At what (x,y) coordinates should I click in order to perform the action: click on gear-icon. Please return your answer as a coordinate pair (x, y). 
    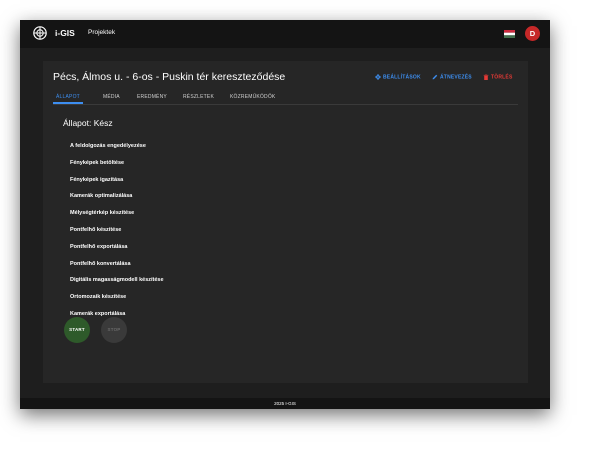
    Looking at the image, I should click on (378, 77).